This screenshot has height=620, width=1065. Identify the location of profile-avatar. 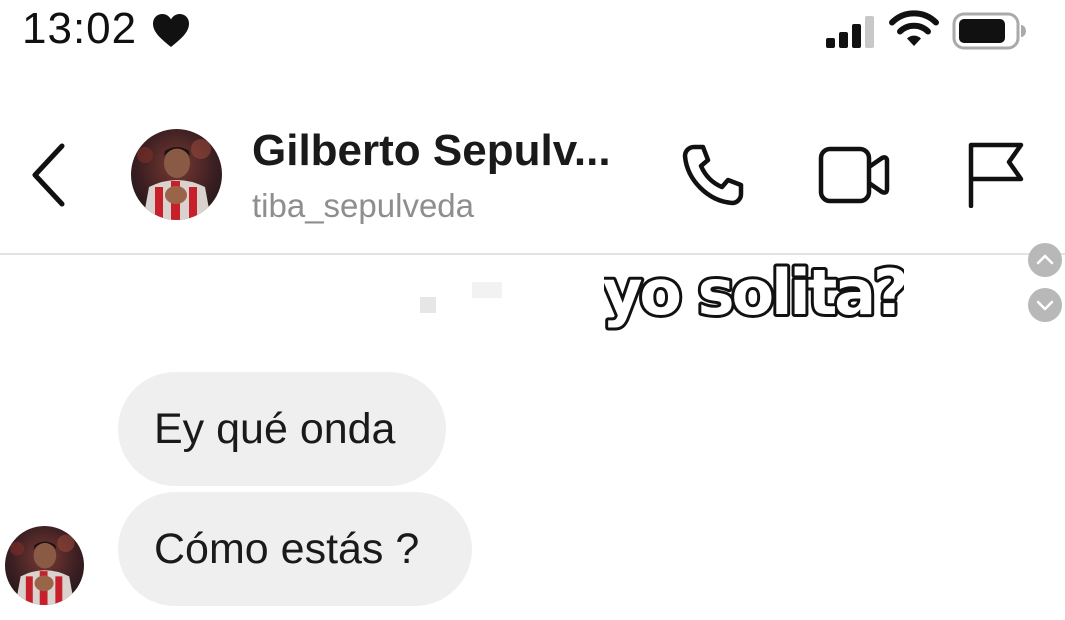
(176, 174).